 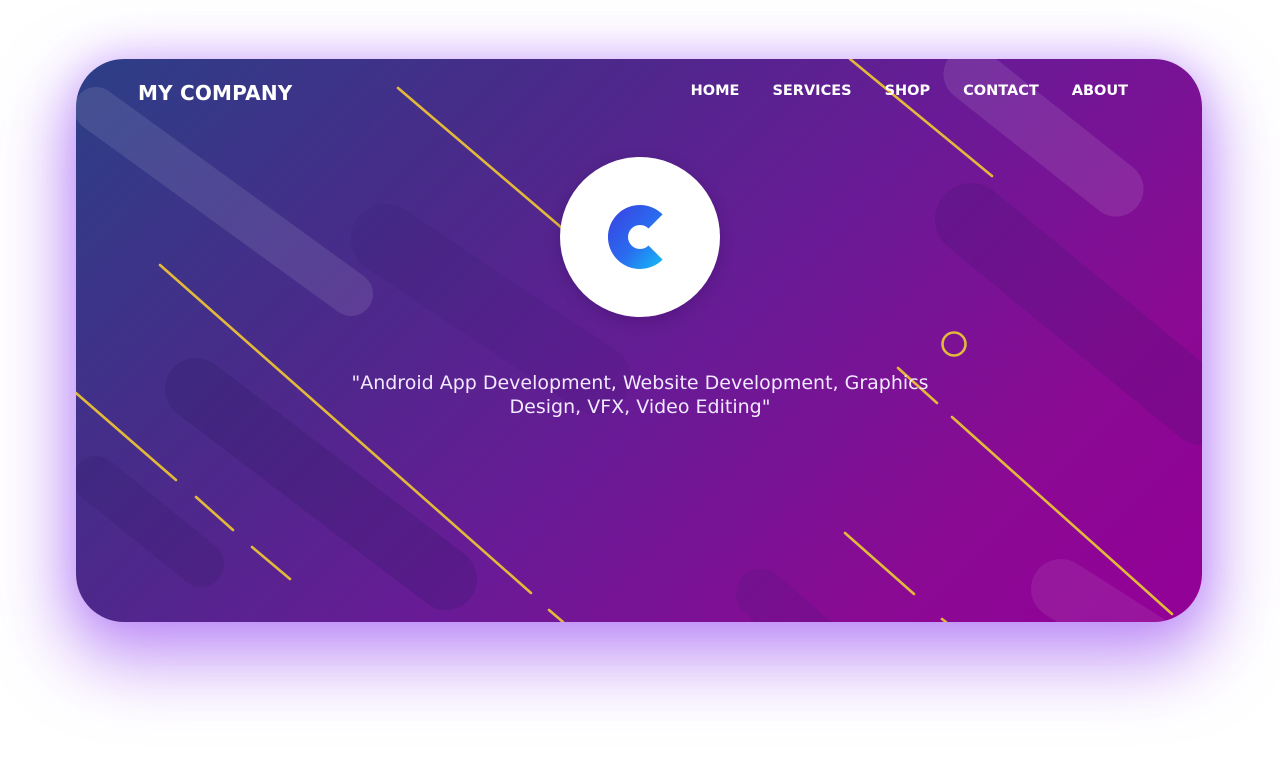 What do you see at coordinates (1100, 91) in the screenshot?
I see `nav-item-about: ABOUT` at bounding box center [1100, 91].